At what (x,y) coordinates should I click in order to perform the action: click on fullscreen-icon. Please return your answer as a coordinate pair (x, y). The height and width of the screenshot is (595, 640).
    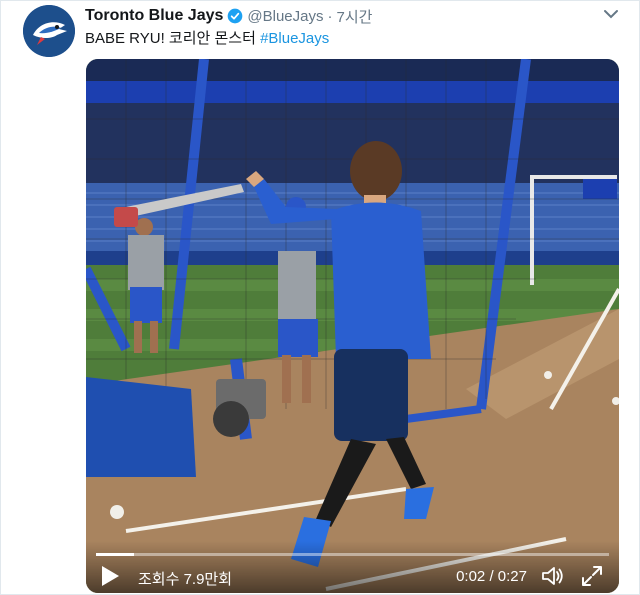
    Looking at the image, I should click on (592, 576).